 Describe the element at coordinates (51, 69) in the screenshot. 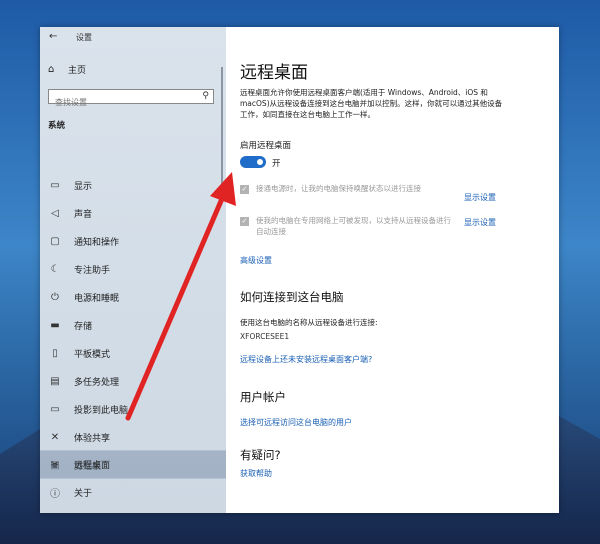

I see `home-icon: ⌂` at that location.